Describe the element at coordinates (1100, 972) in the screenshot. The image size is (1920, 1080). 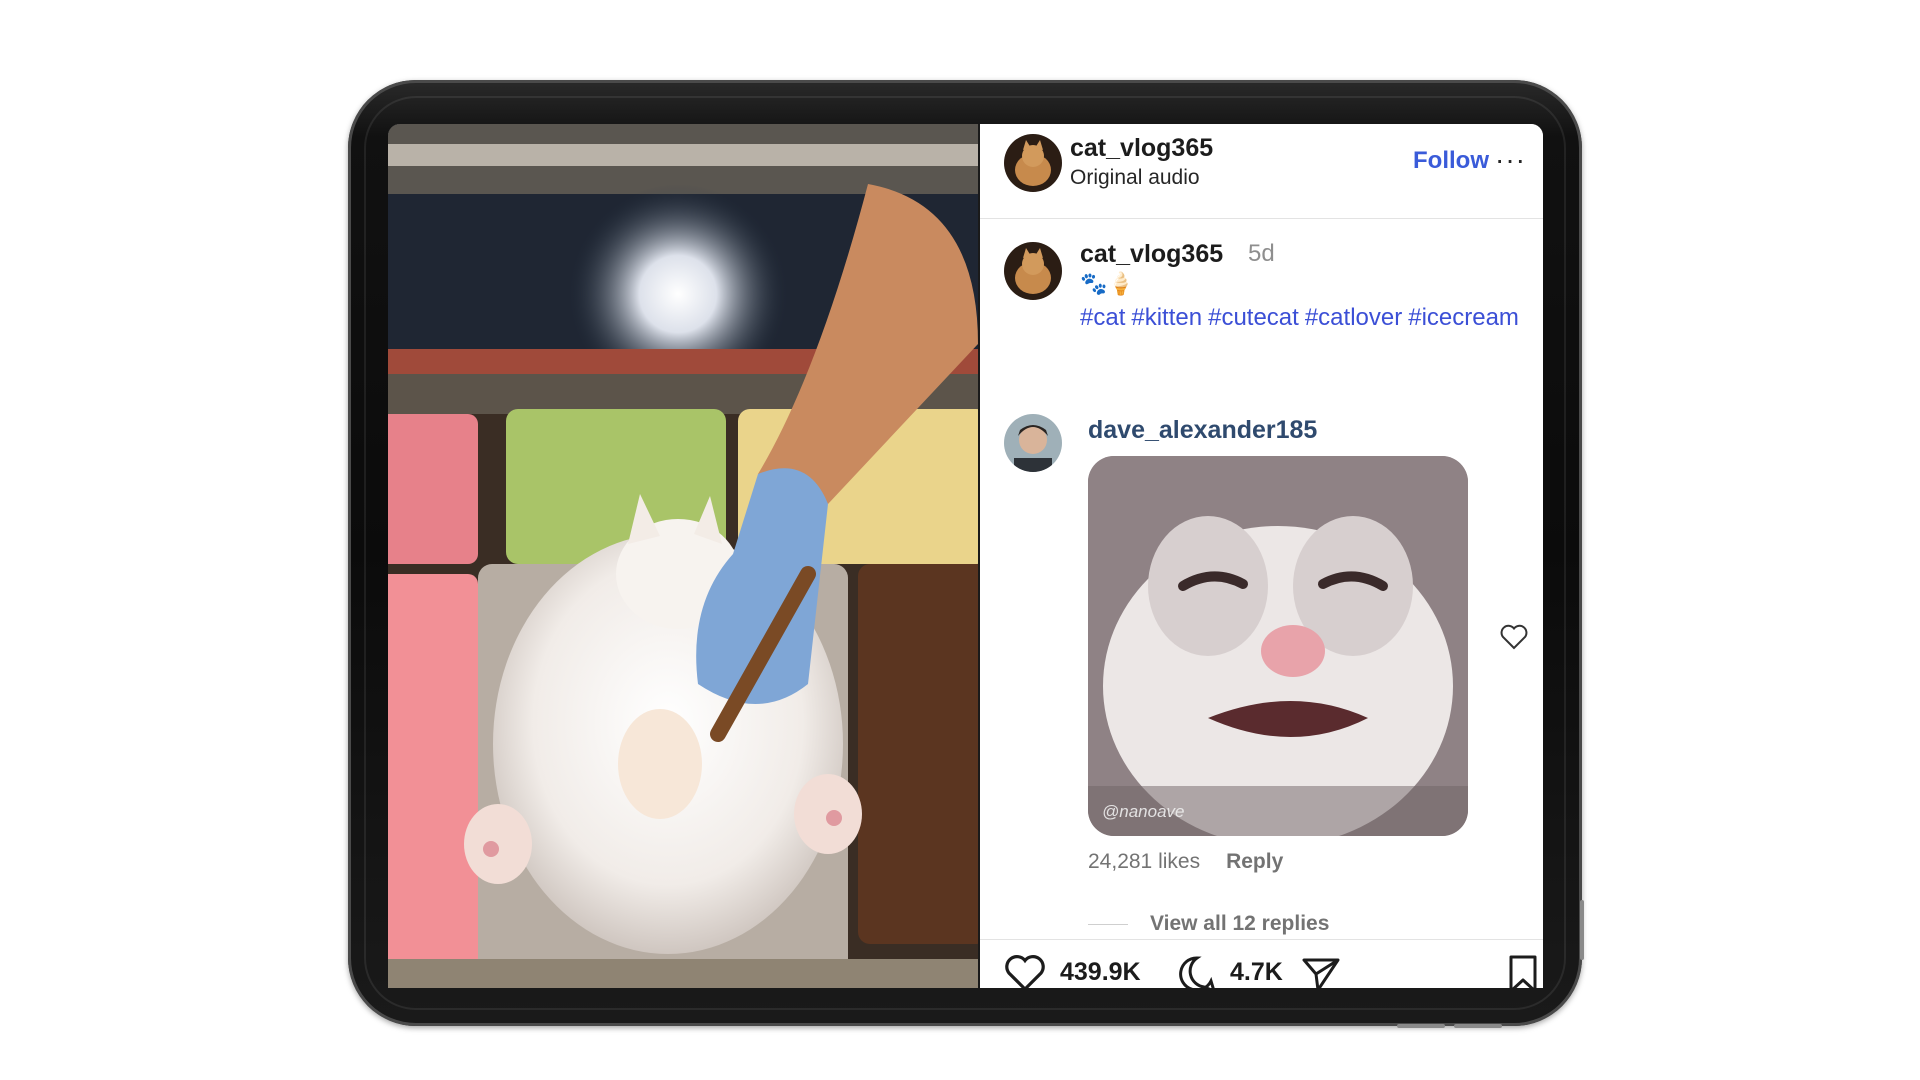
I see `like-count: 439.9K` at that location.